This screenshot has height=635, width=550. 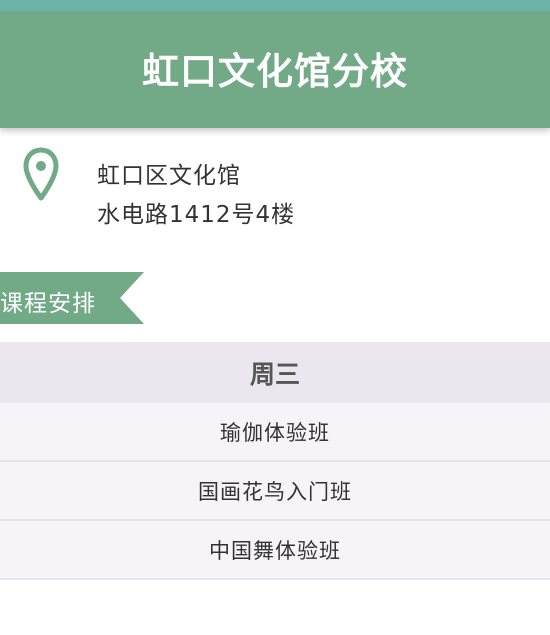 I want to click on address-venue: 虹口区文化馆, so click(x=169, y=176).